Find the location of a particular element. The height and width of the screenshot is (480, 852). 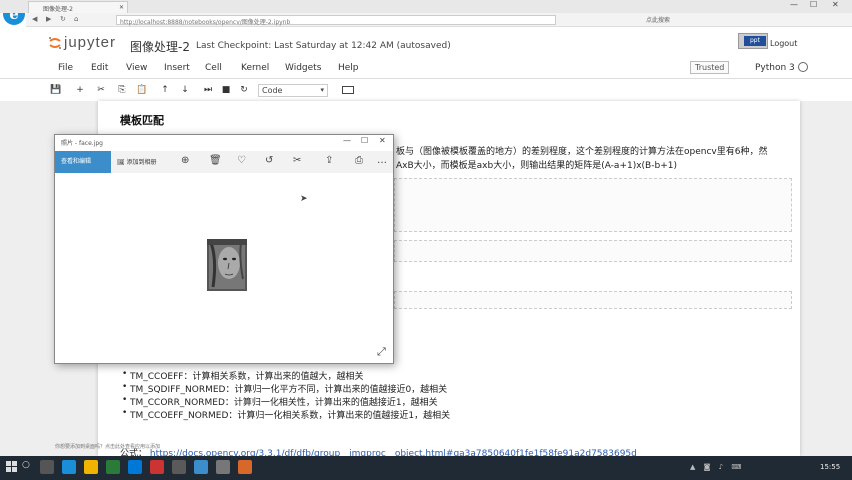

photos-app-icon is located at coordinates (201, 467).